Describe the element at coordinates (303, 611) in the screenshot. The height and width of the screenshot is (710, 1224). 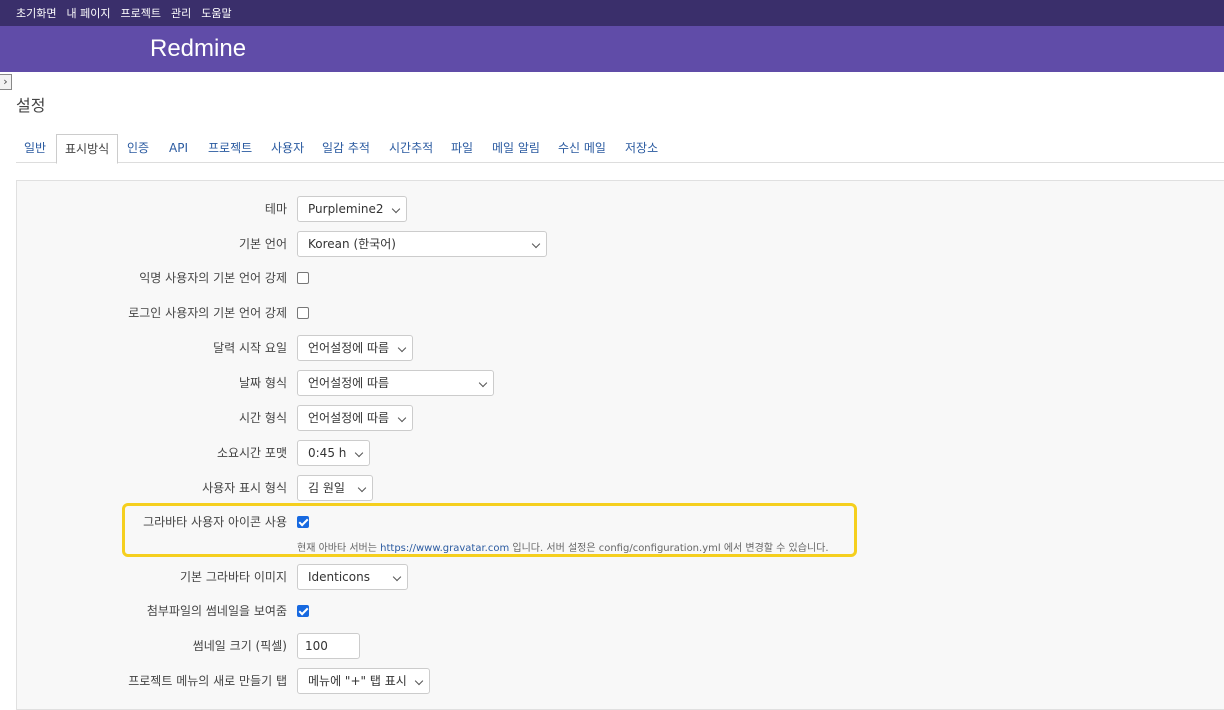
I see `thumbnails-enabled-checkbox` at that location.